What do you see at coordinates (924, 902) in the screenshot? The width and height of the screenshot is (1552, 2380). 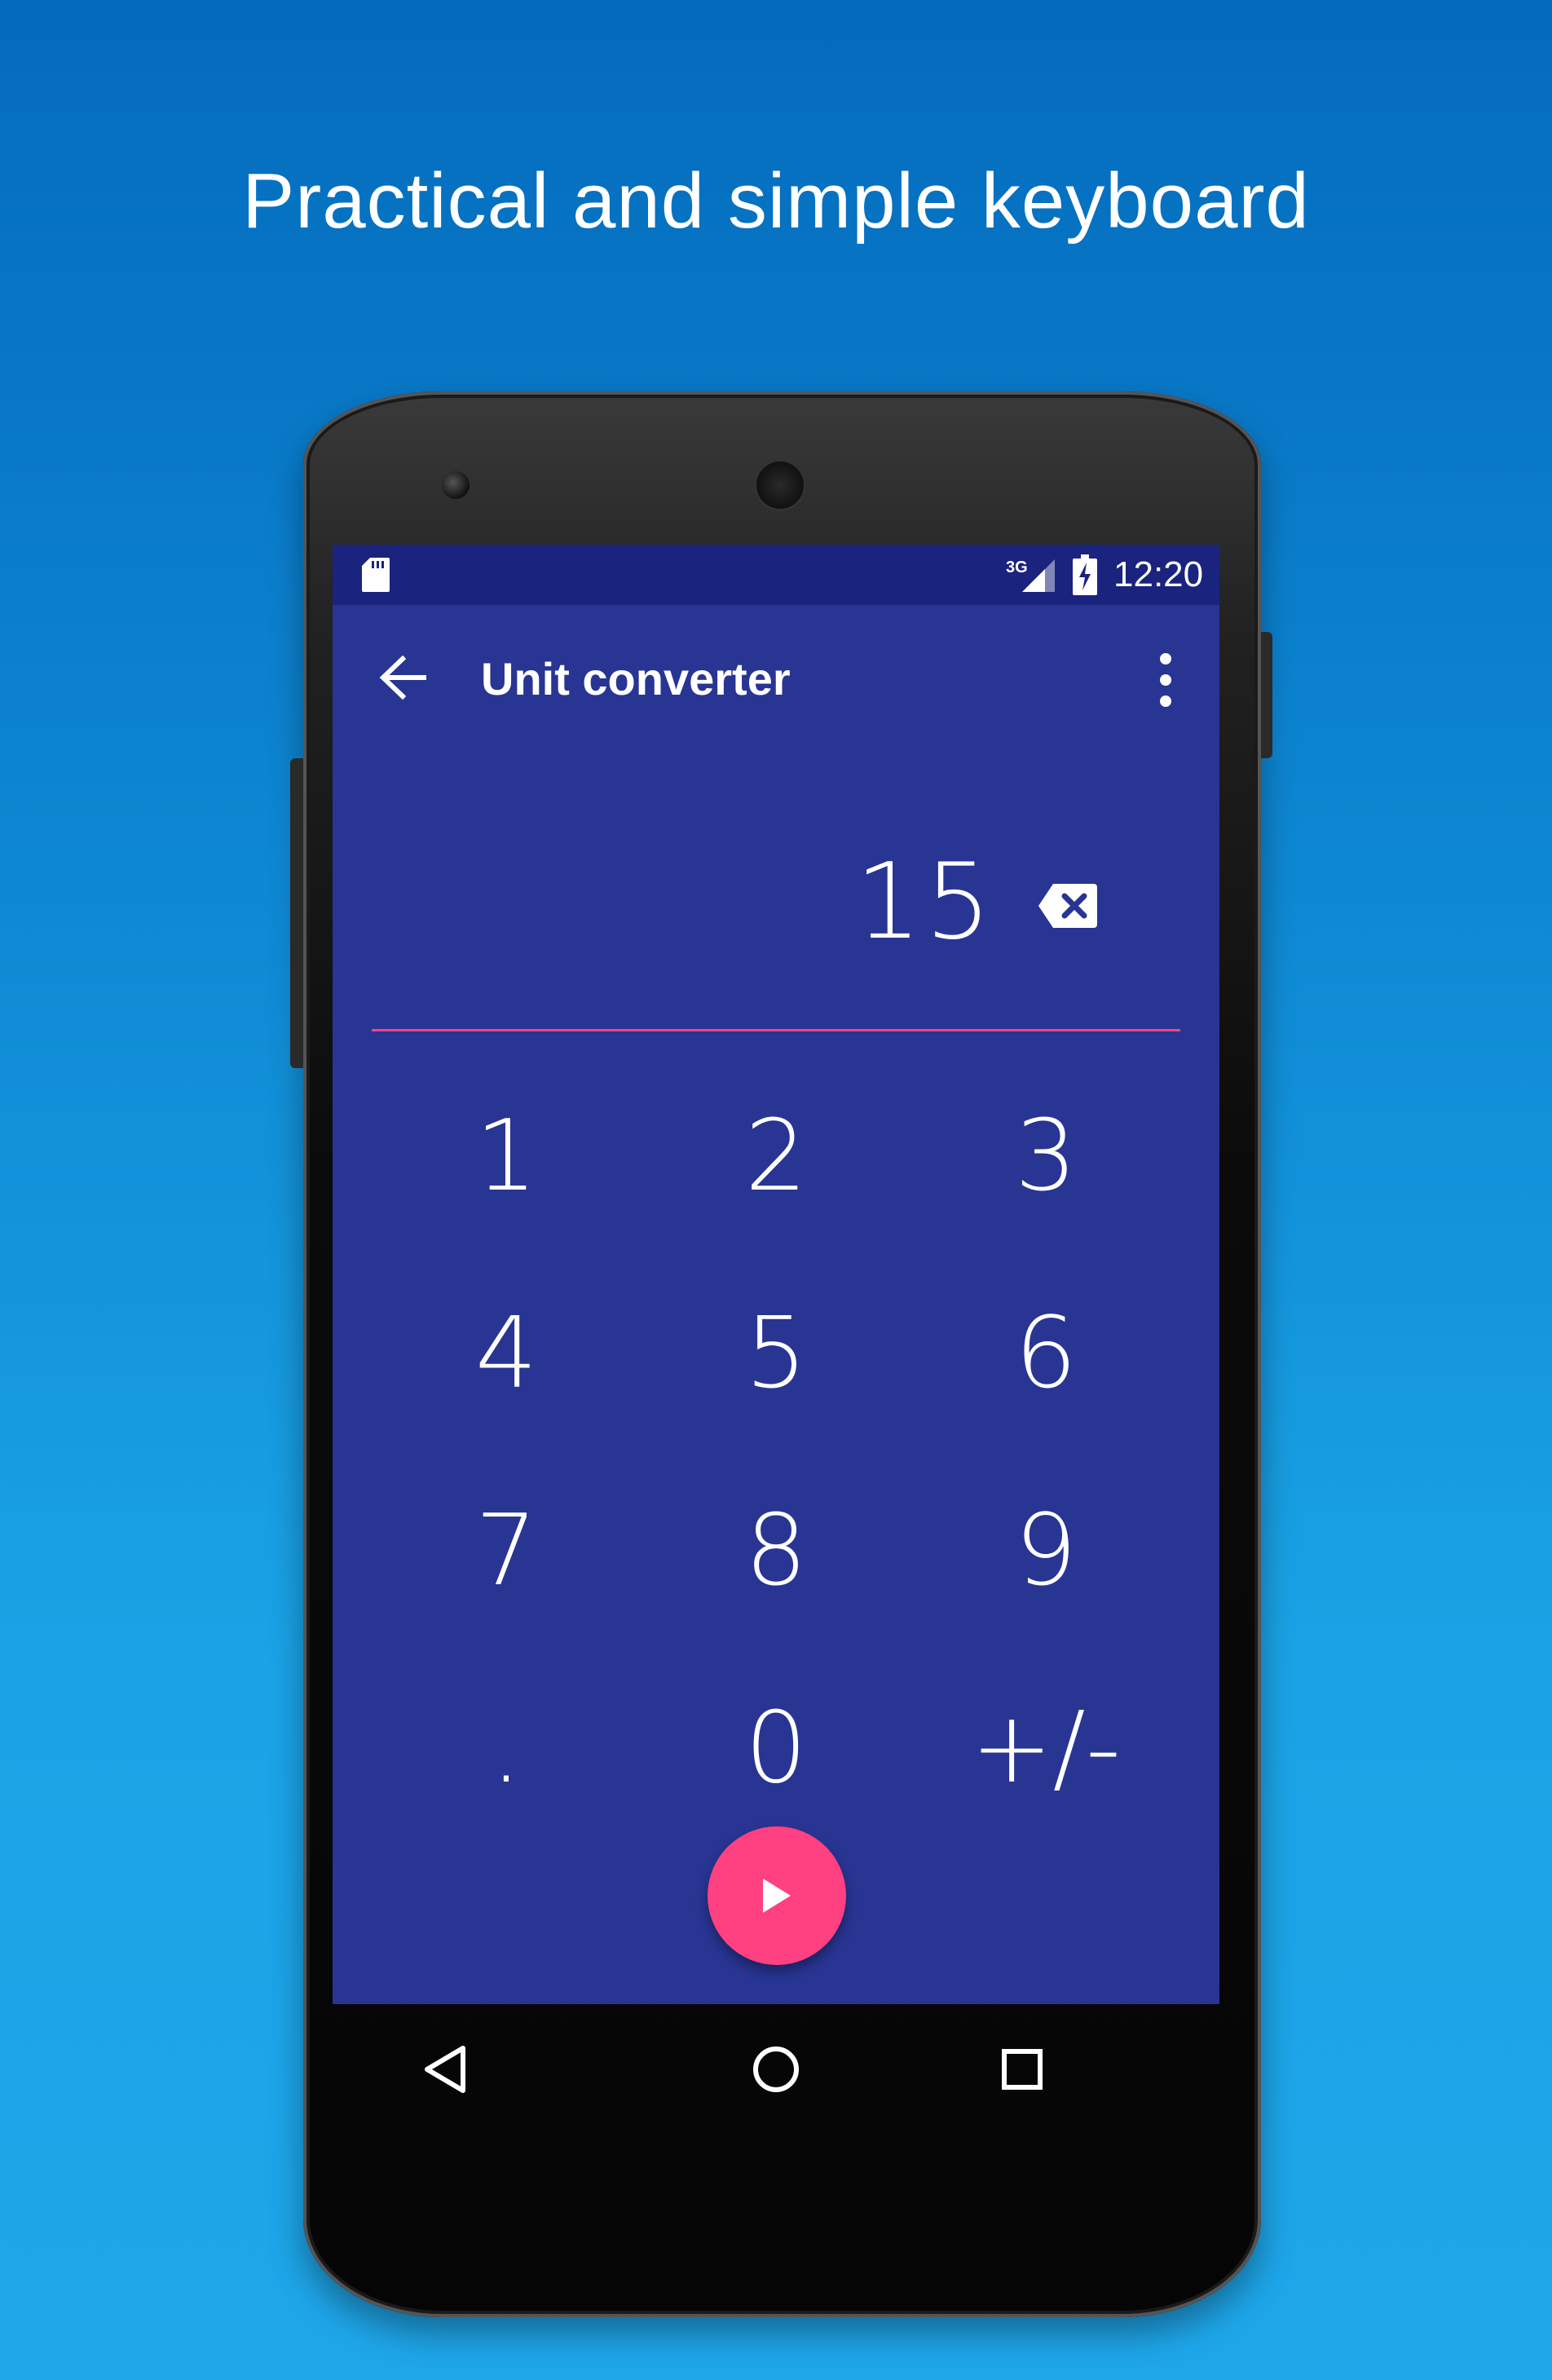 I see `input-value: 15` at bounding box center [924, 902].